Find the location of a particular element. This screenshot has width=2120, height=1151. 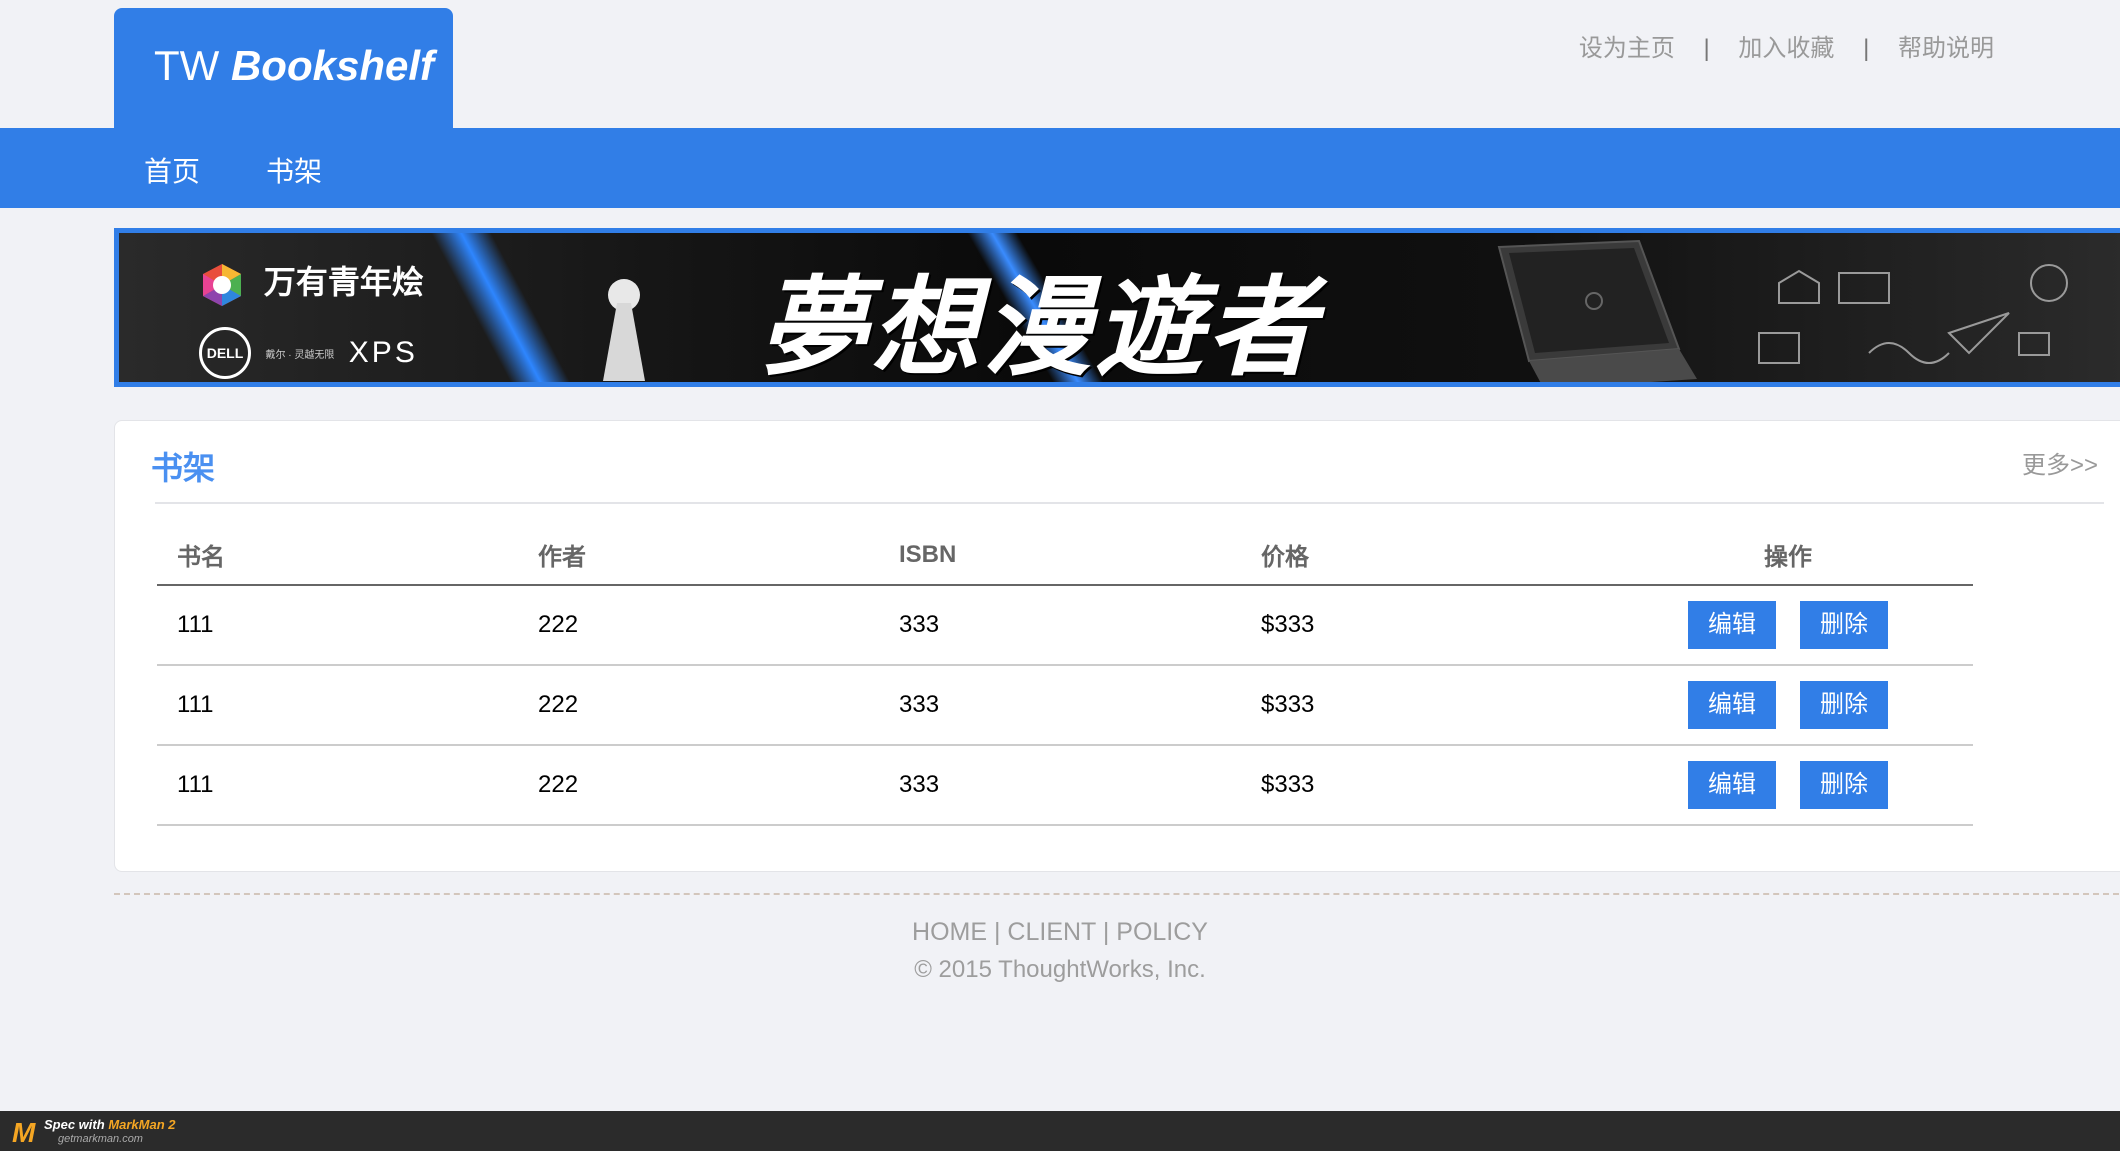

banner-light-stripe is located at coordinates (509, 307).